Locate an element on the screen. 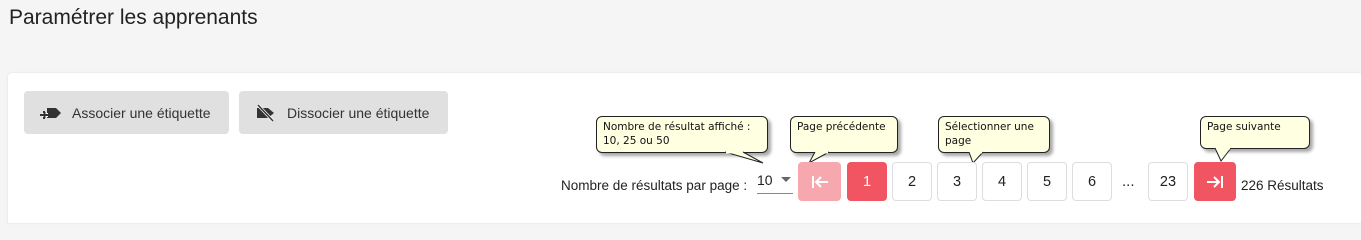  chevron-down-icon is located at coordinates (785, 179).